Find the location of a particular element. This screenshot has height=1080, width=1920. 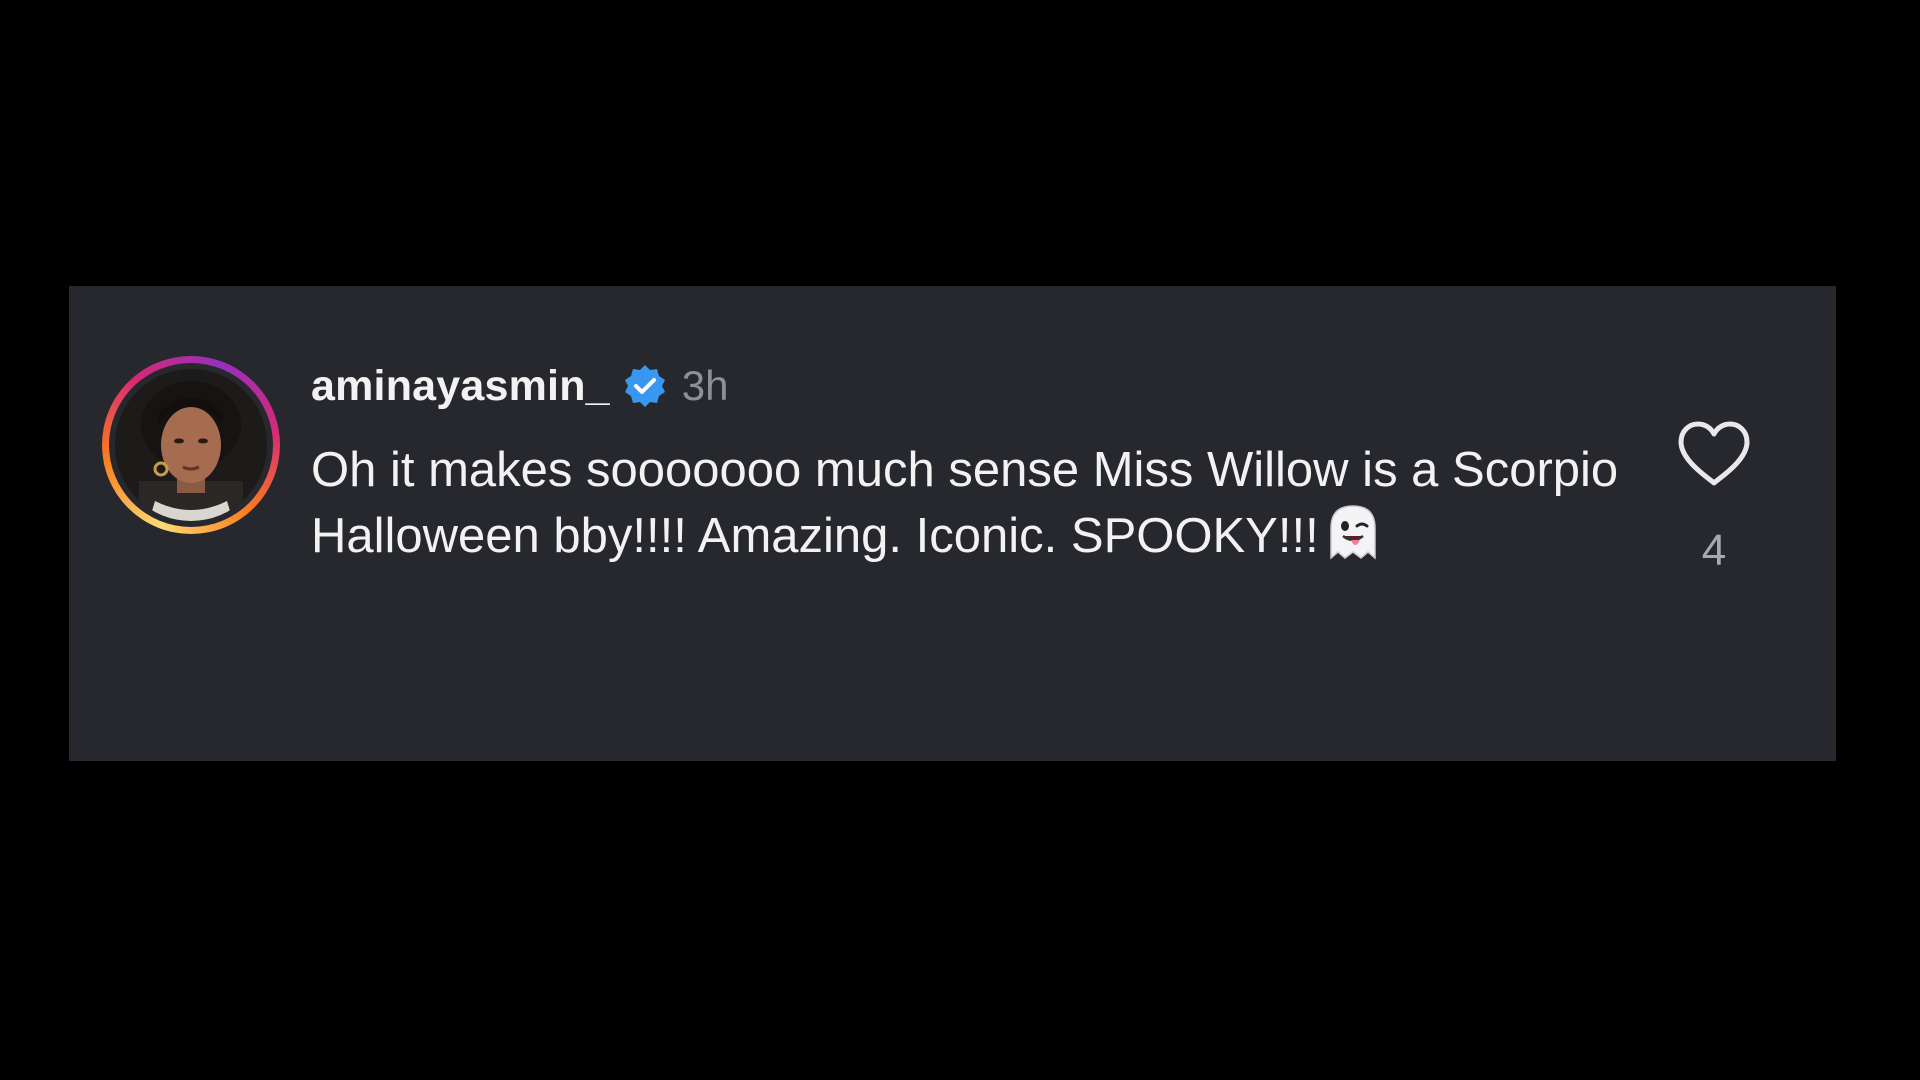

heart-outline-icon is located at coordinates (1714, 453).